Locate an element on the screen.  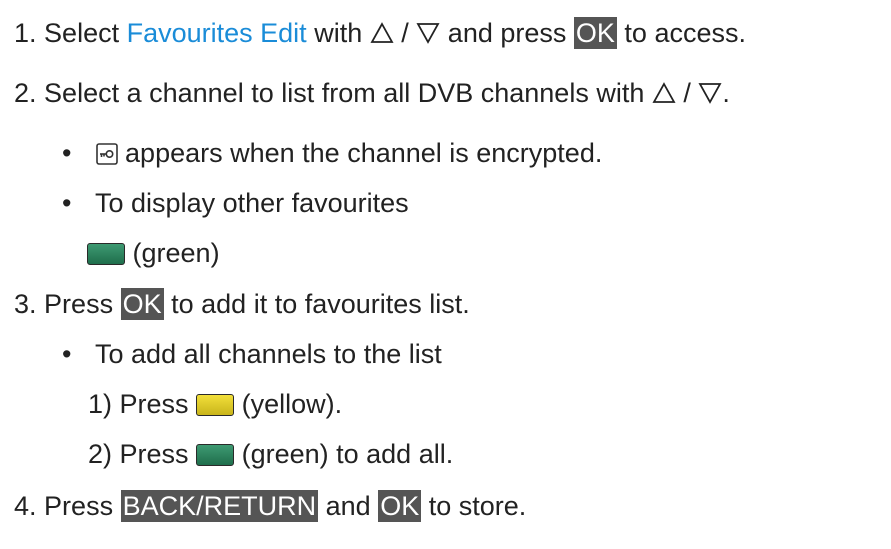
step-text: Select is located at coordinates (82, 33).